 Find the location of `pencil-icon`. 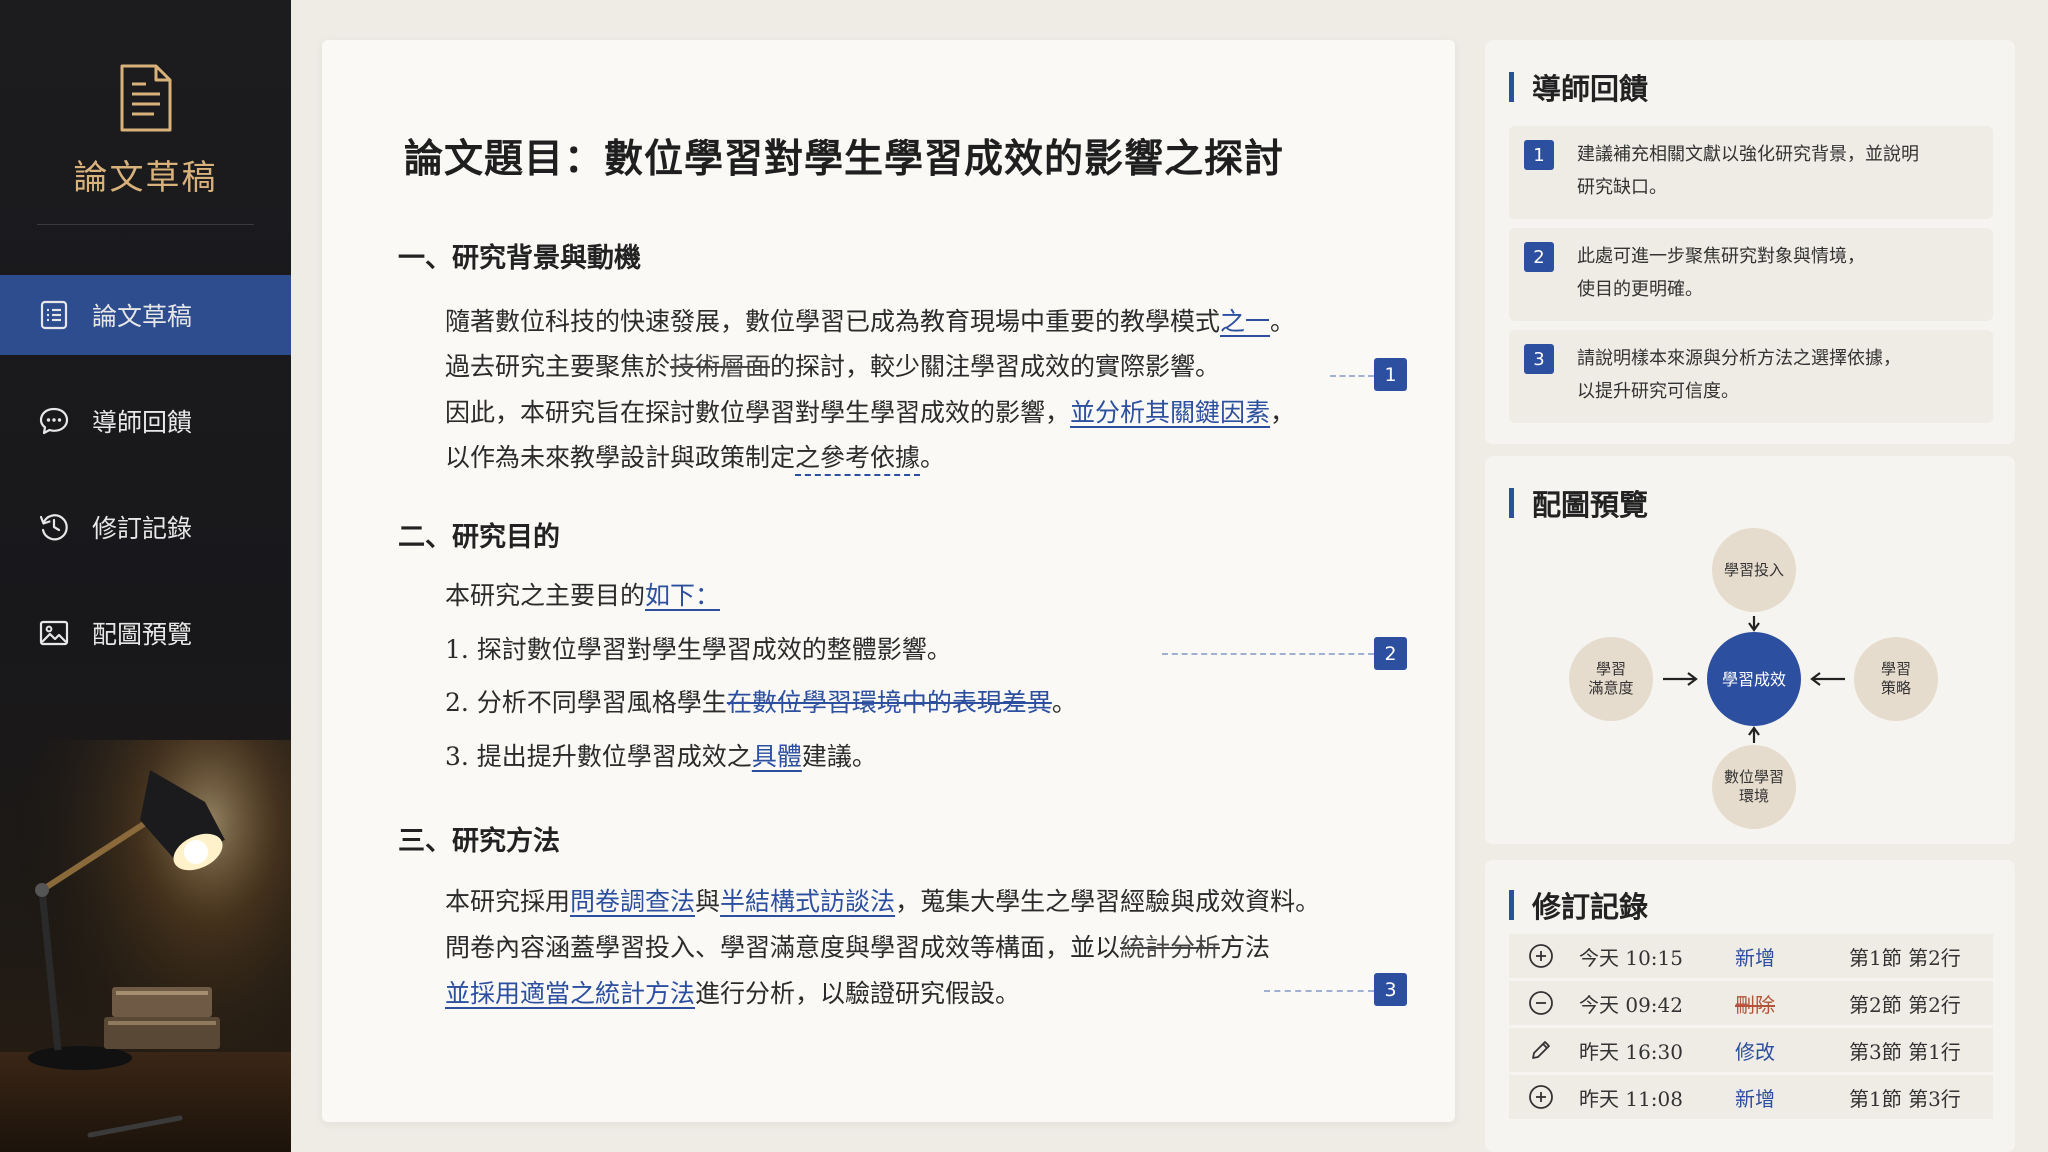

pencil-icon is located at coordinates (1541, 1050).